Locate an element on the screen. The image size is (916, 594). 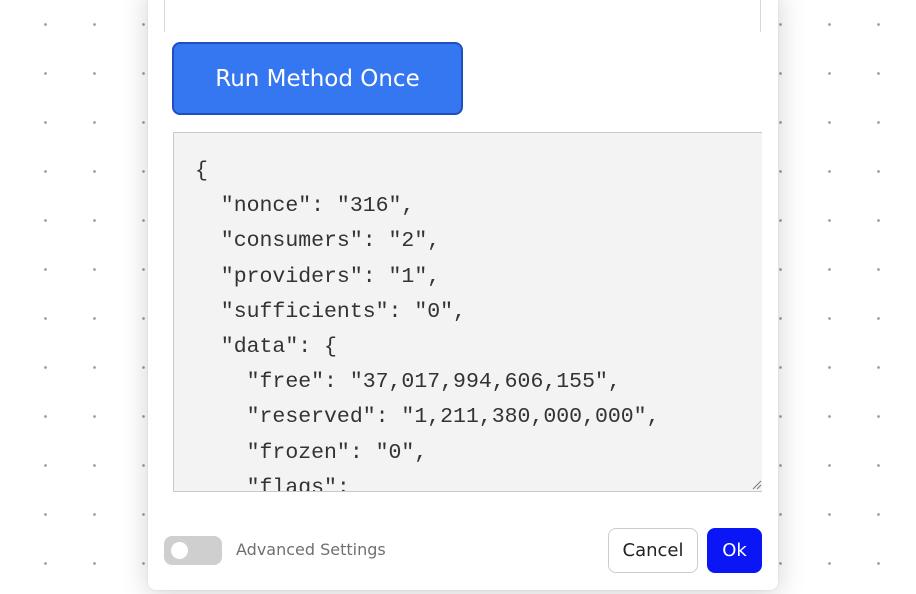
method-input-area is located at coordinates (462, 16).